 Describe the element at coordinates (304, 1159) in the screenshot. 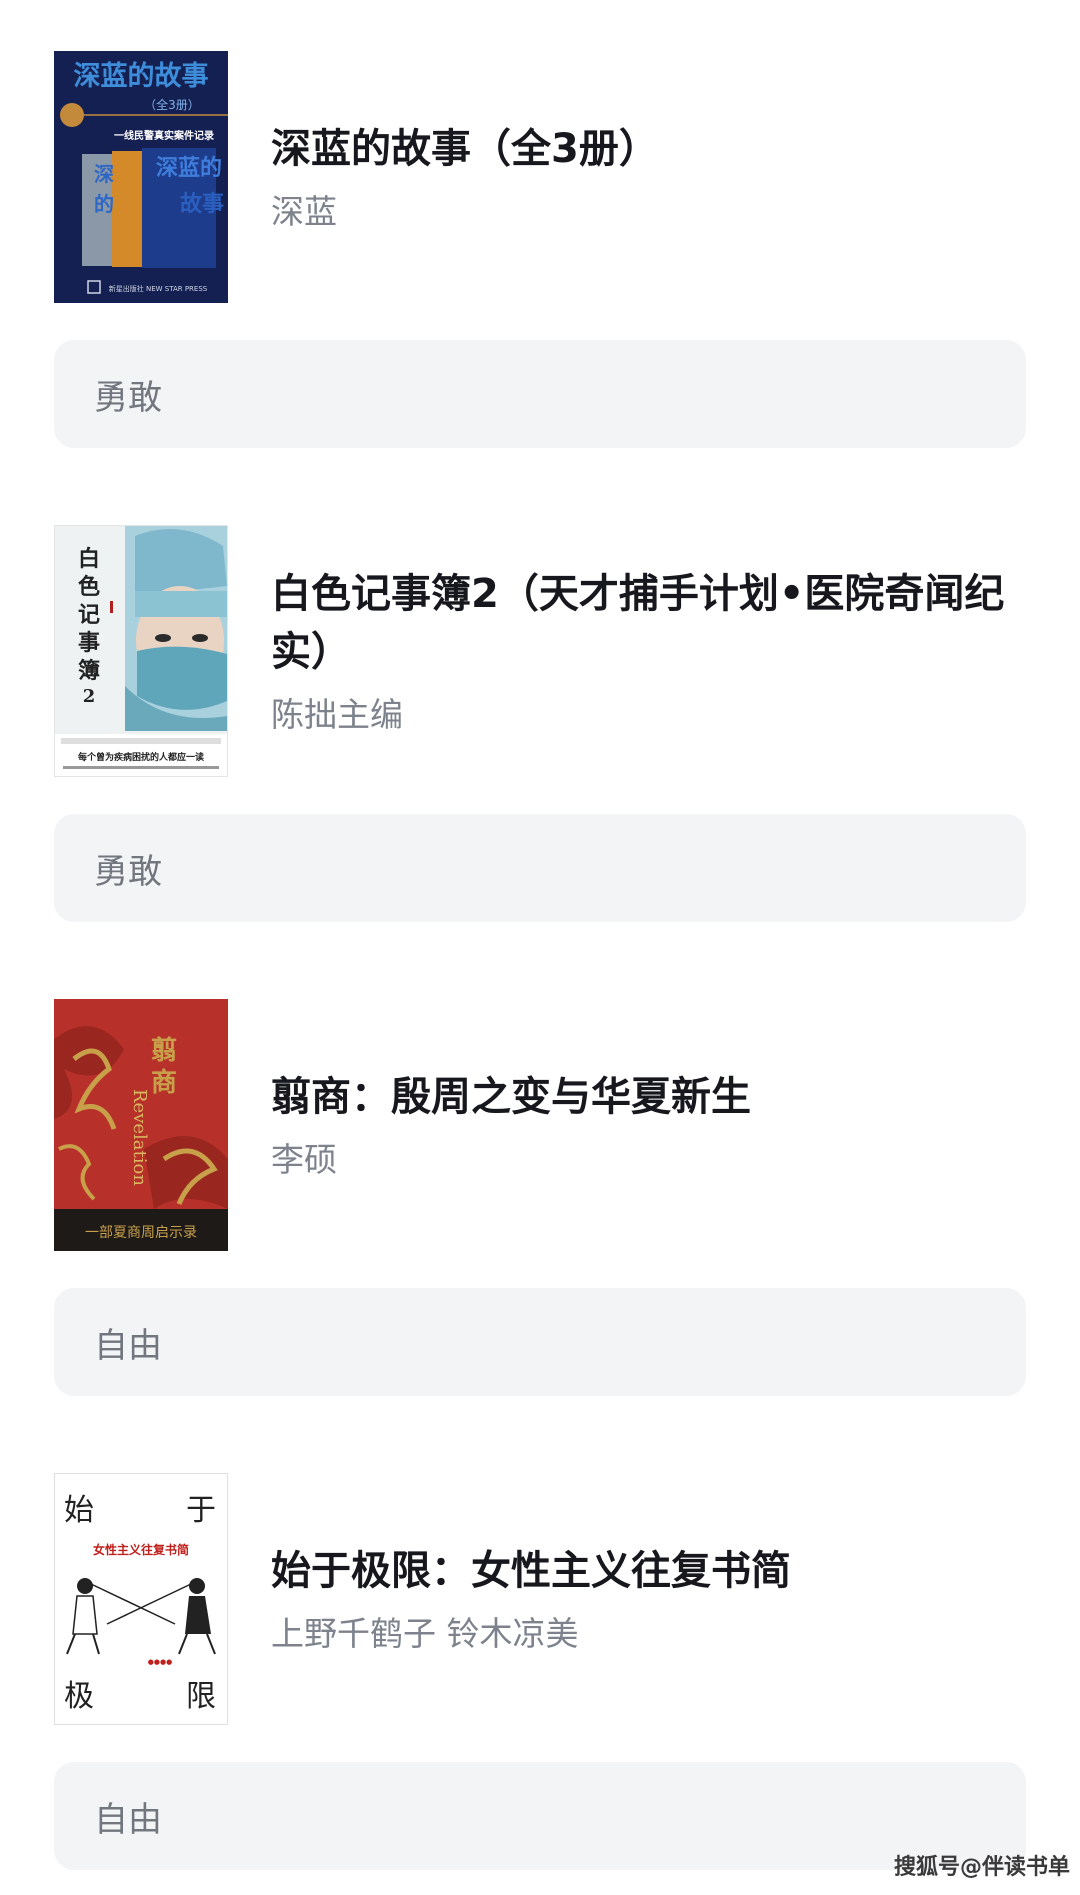

I see `book-author: 李硕` at that location.